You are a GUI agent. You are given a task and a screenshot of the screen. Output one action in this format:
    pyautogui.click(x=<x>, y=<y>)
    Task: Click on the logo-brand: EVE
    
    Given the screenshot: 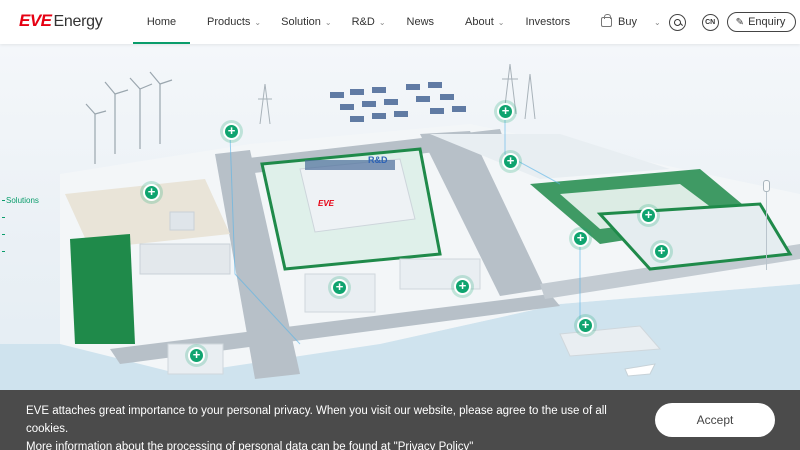 What is the action you would take?
    pyautogui.click(x=35, y=20)
    